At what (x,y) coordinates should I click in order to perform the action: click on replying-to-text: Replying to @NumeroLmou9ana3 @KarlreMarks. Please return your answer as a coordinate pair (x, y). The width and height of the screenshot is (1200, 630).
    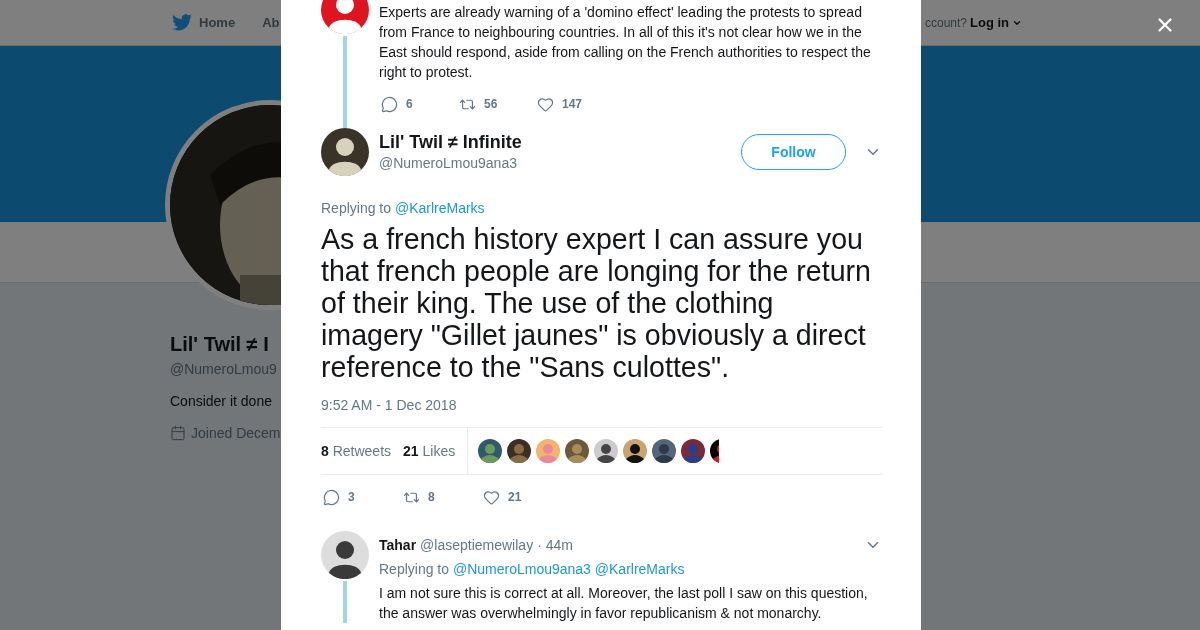
    Looking at the image, I should click on (532, 569).